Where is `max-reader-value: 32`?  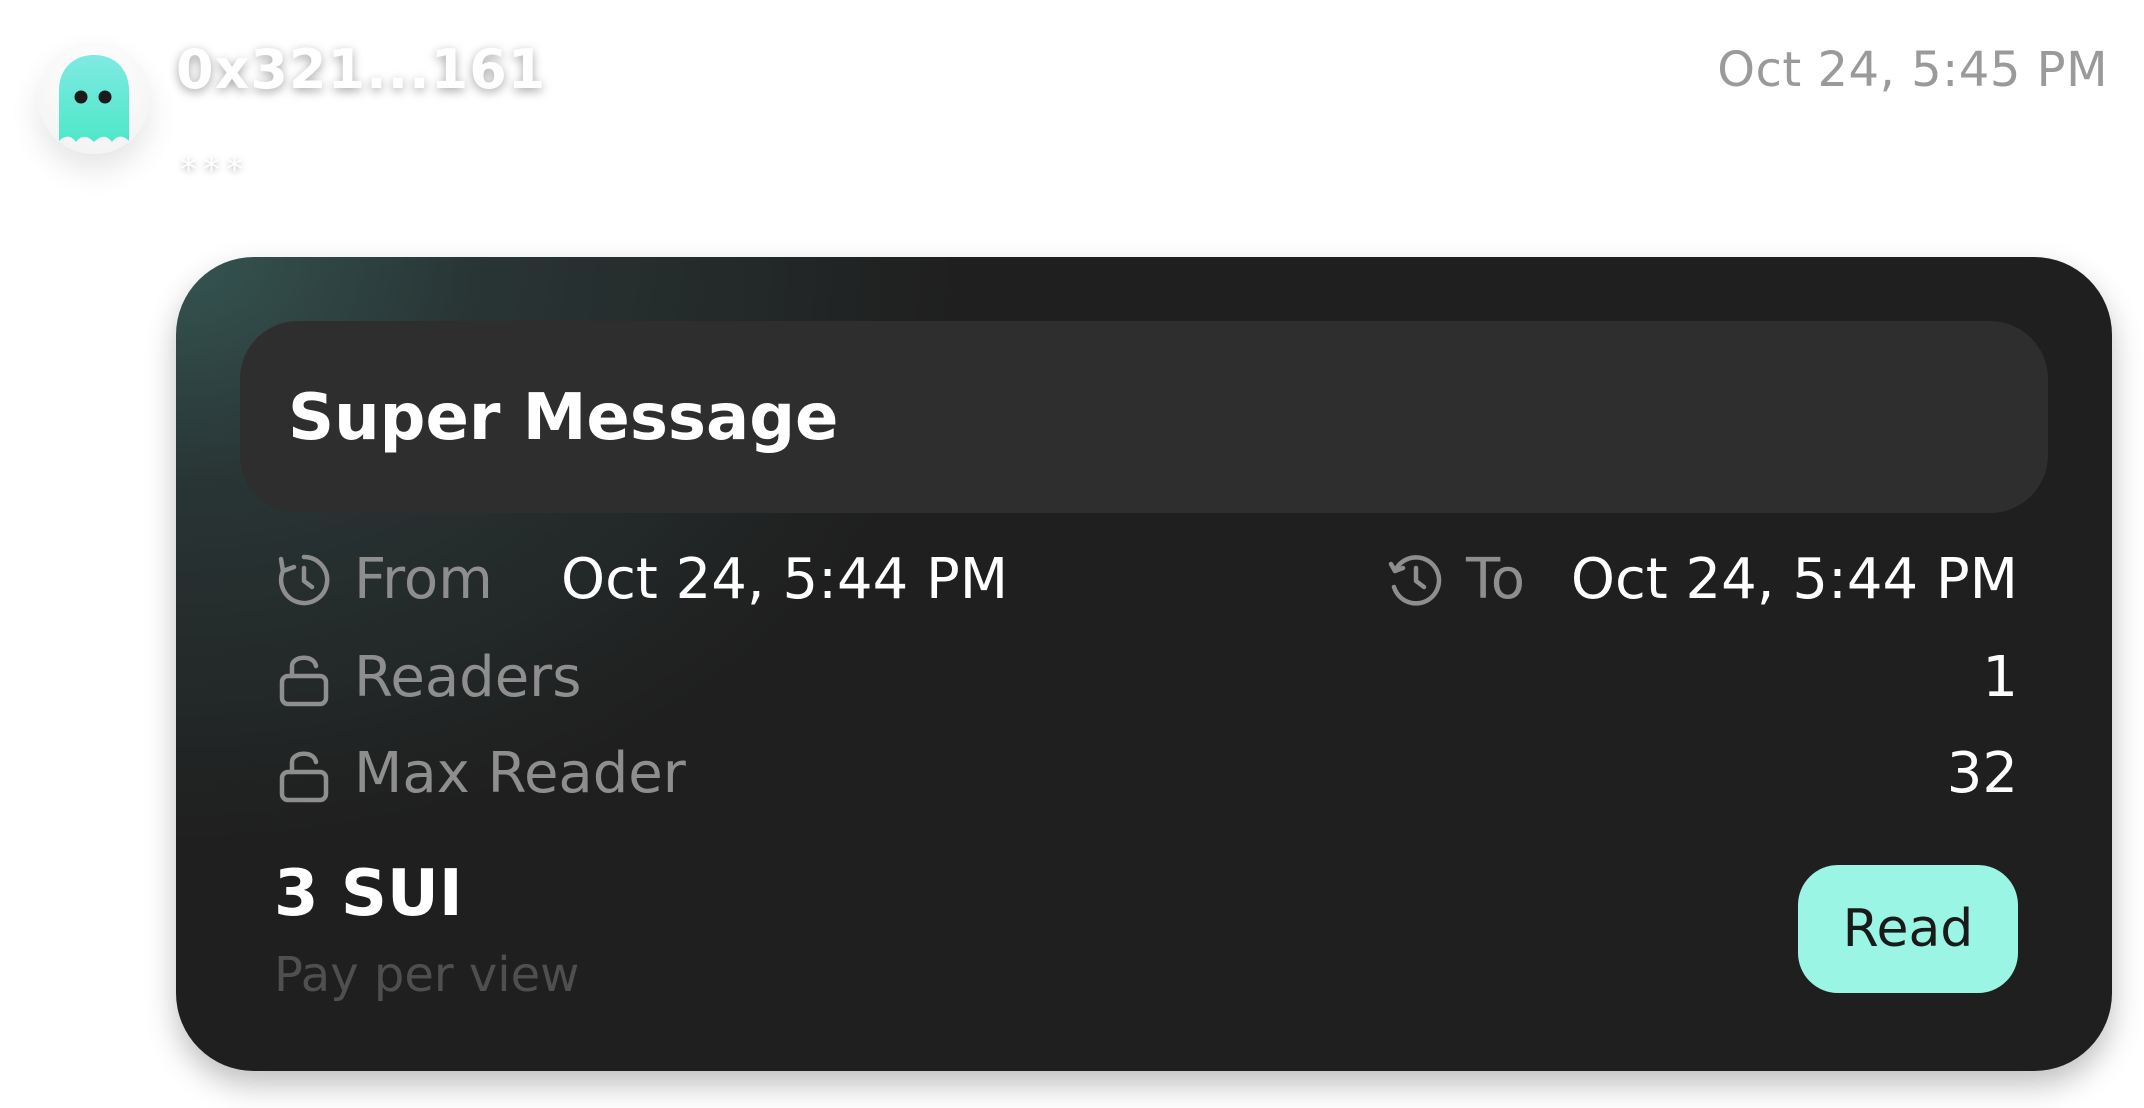
max-reader-value: 32 is located at coordinates (1982, 773).